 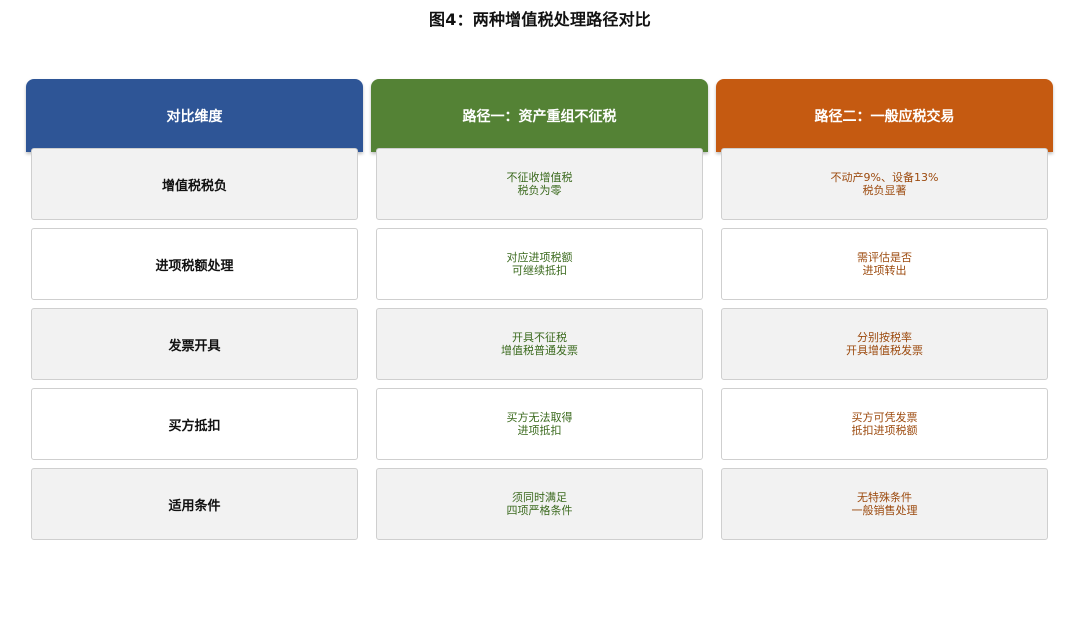 What do you see at coordinates (884, 344) in the screenshot?
I see `path2-cell-invoice: 分别按税率 开具增值税发票` at bounding box center [884, 344].